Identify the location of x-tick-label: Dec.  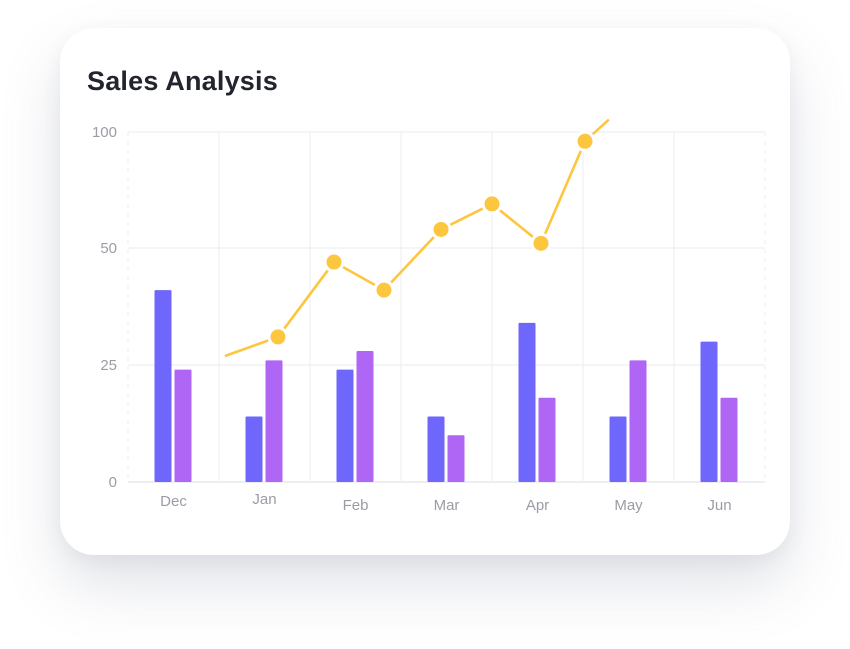
(173, 501).